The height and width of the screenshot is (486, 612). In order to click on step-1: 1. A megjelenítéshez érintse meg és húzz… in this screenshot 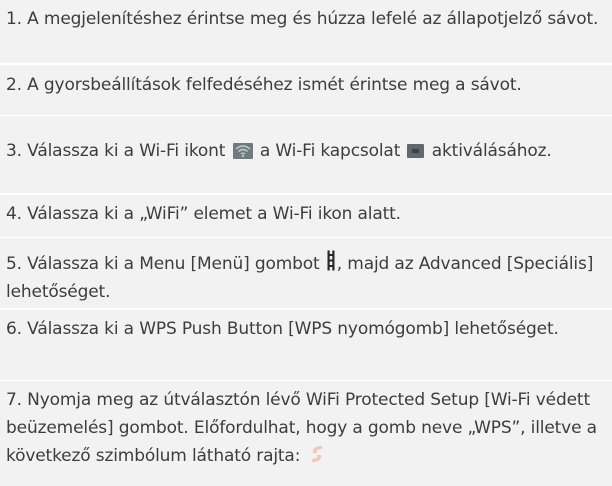, I will do `click(306, 31)`.